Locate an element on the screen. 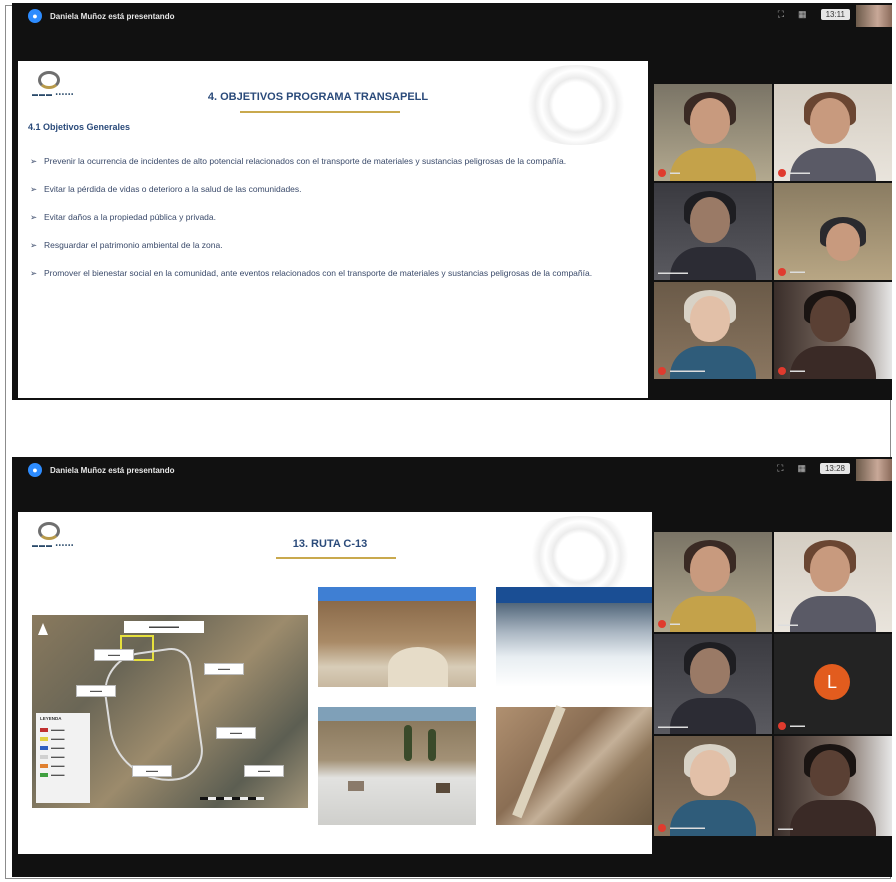 The width and height of the screenshot is (896, 882). winding-road-photo is located at coordinates (574, 765).